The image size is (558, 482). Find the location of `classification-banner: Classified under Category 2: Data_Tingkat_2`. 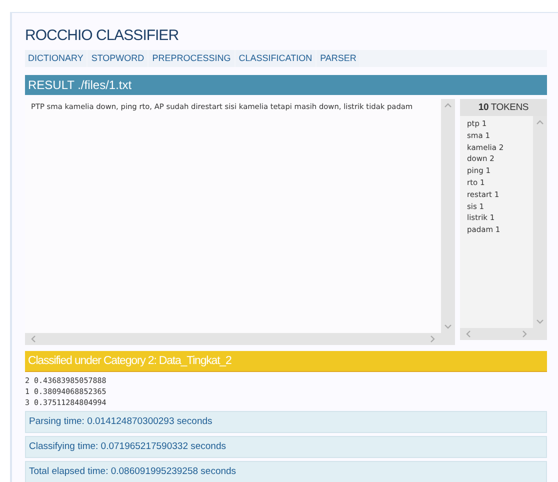

classification-banner: Classified under Category 2: Data_Tingkat_2 is located at coordinates (286, 361).